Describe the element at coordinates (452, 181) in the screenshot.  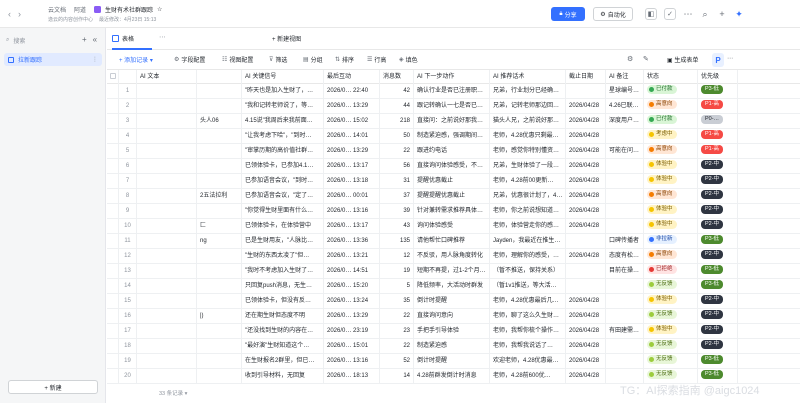
I see `table-cell: 提醒优惠截止` at that location.